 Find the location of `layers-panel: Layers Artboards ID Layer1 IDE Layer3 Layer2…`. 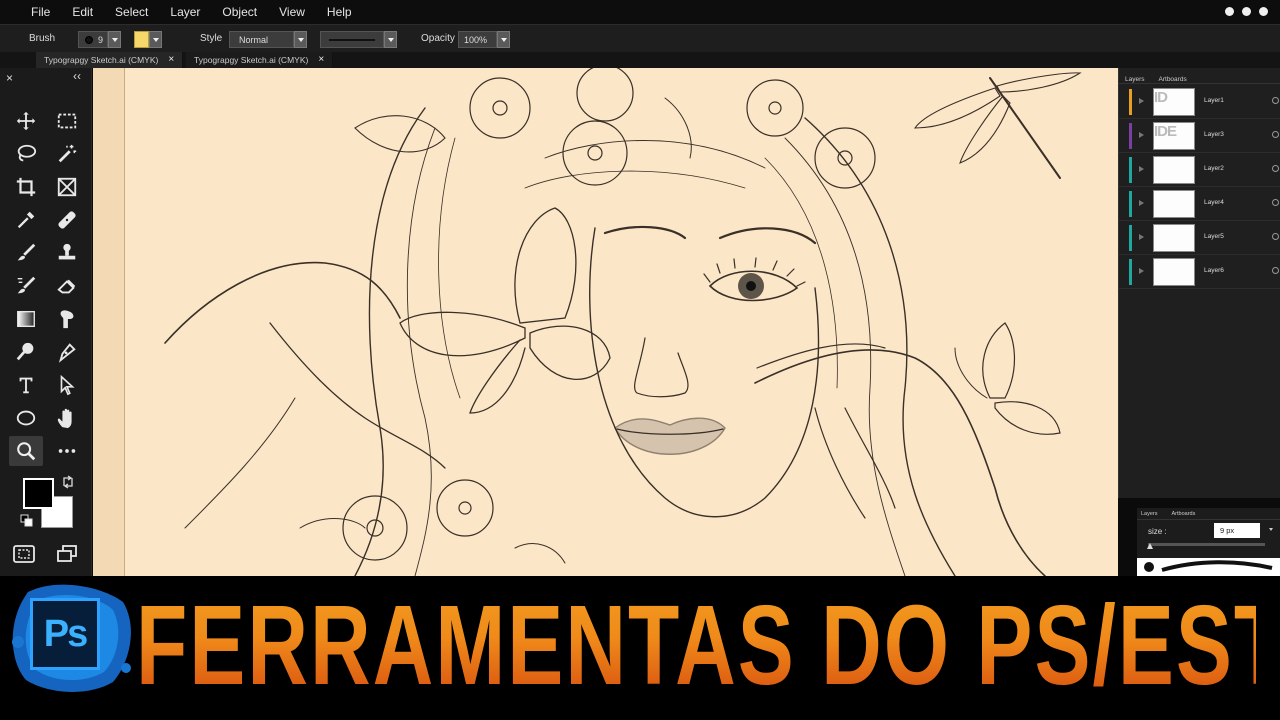

layers-panel: Layers Artboards ID Layer1 IDE Layer3 Layer2… is located at coordinates (1199, 283).